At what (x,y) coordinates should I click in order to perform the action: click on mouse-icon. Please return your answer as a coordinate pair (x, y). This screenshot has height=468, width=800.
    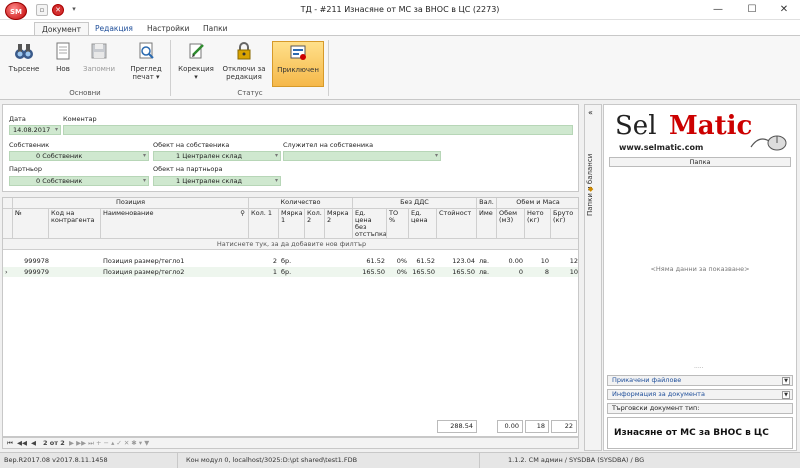
    Looking at the image, I should click on (768, 143).